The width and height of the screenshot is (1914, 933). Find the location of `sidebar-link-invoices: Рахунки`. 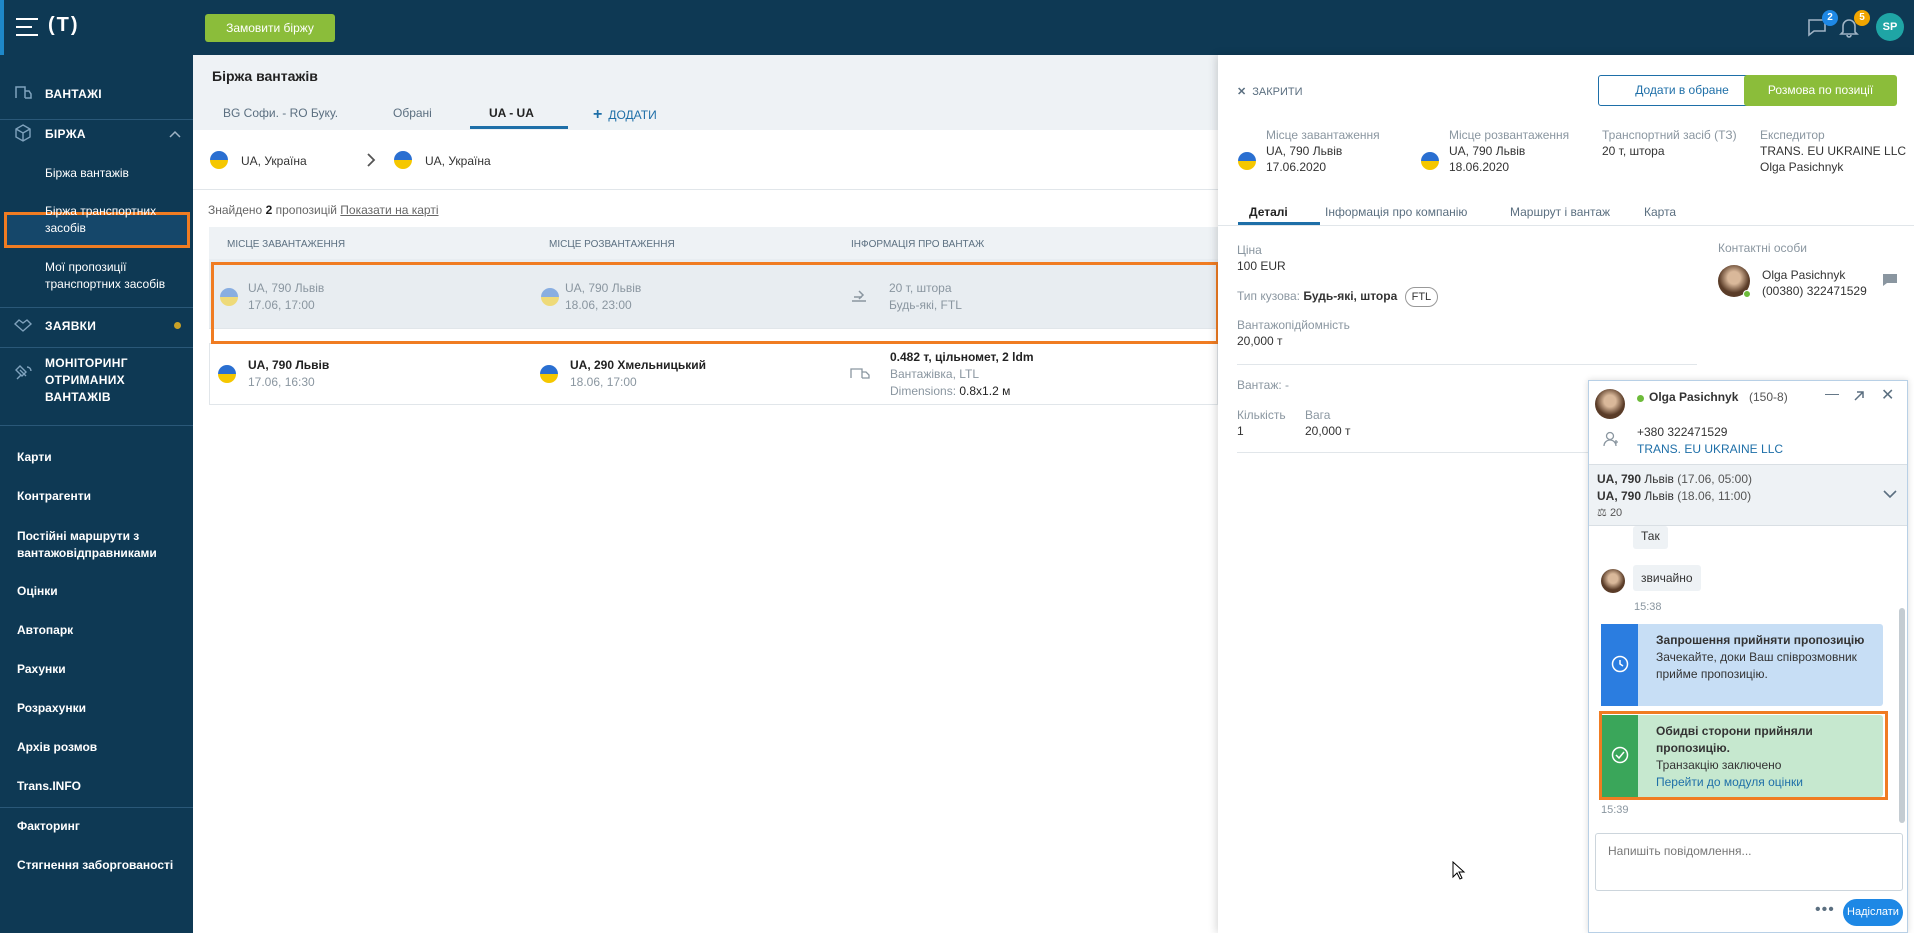

sidebar-link-invoices: Рахунки is located at coordinates (113, 669).